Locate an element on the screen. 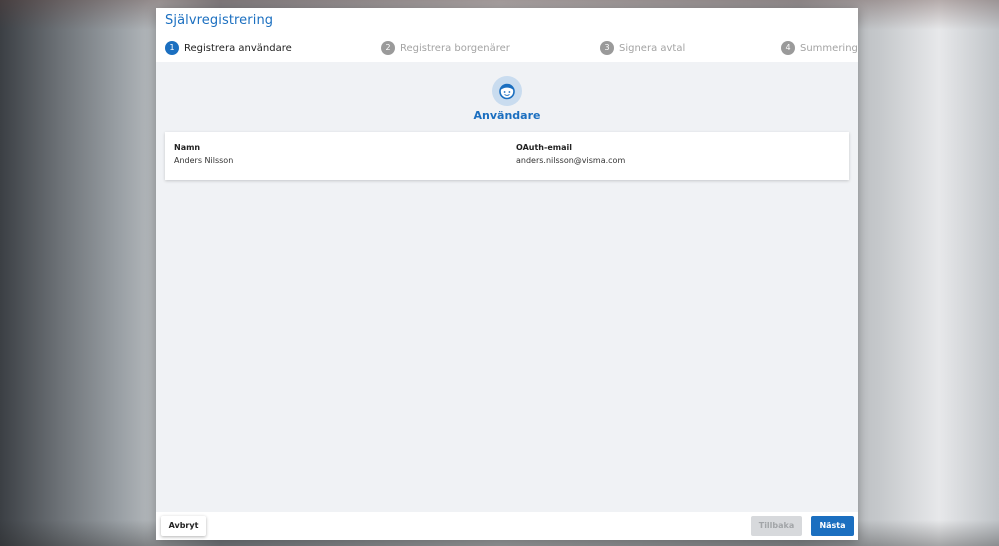  name-label: Namn is located at coordinates (187, 147).